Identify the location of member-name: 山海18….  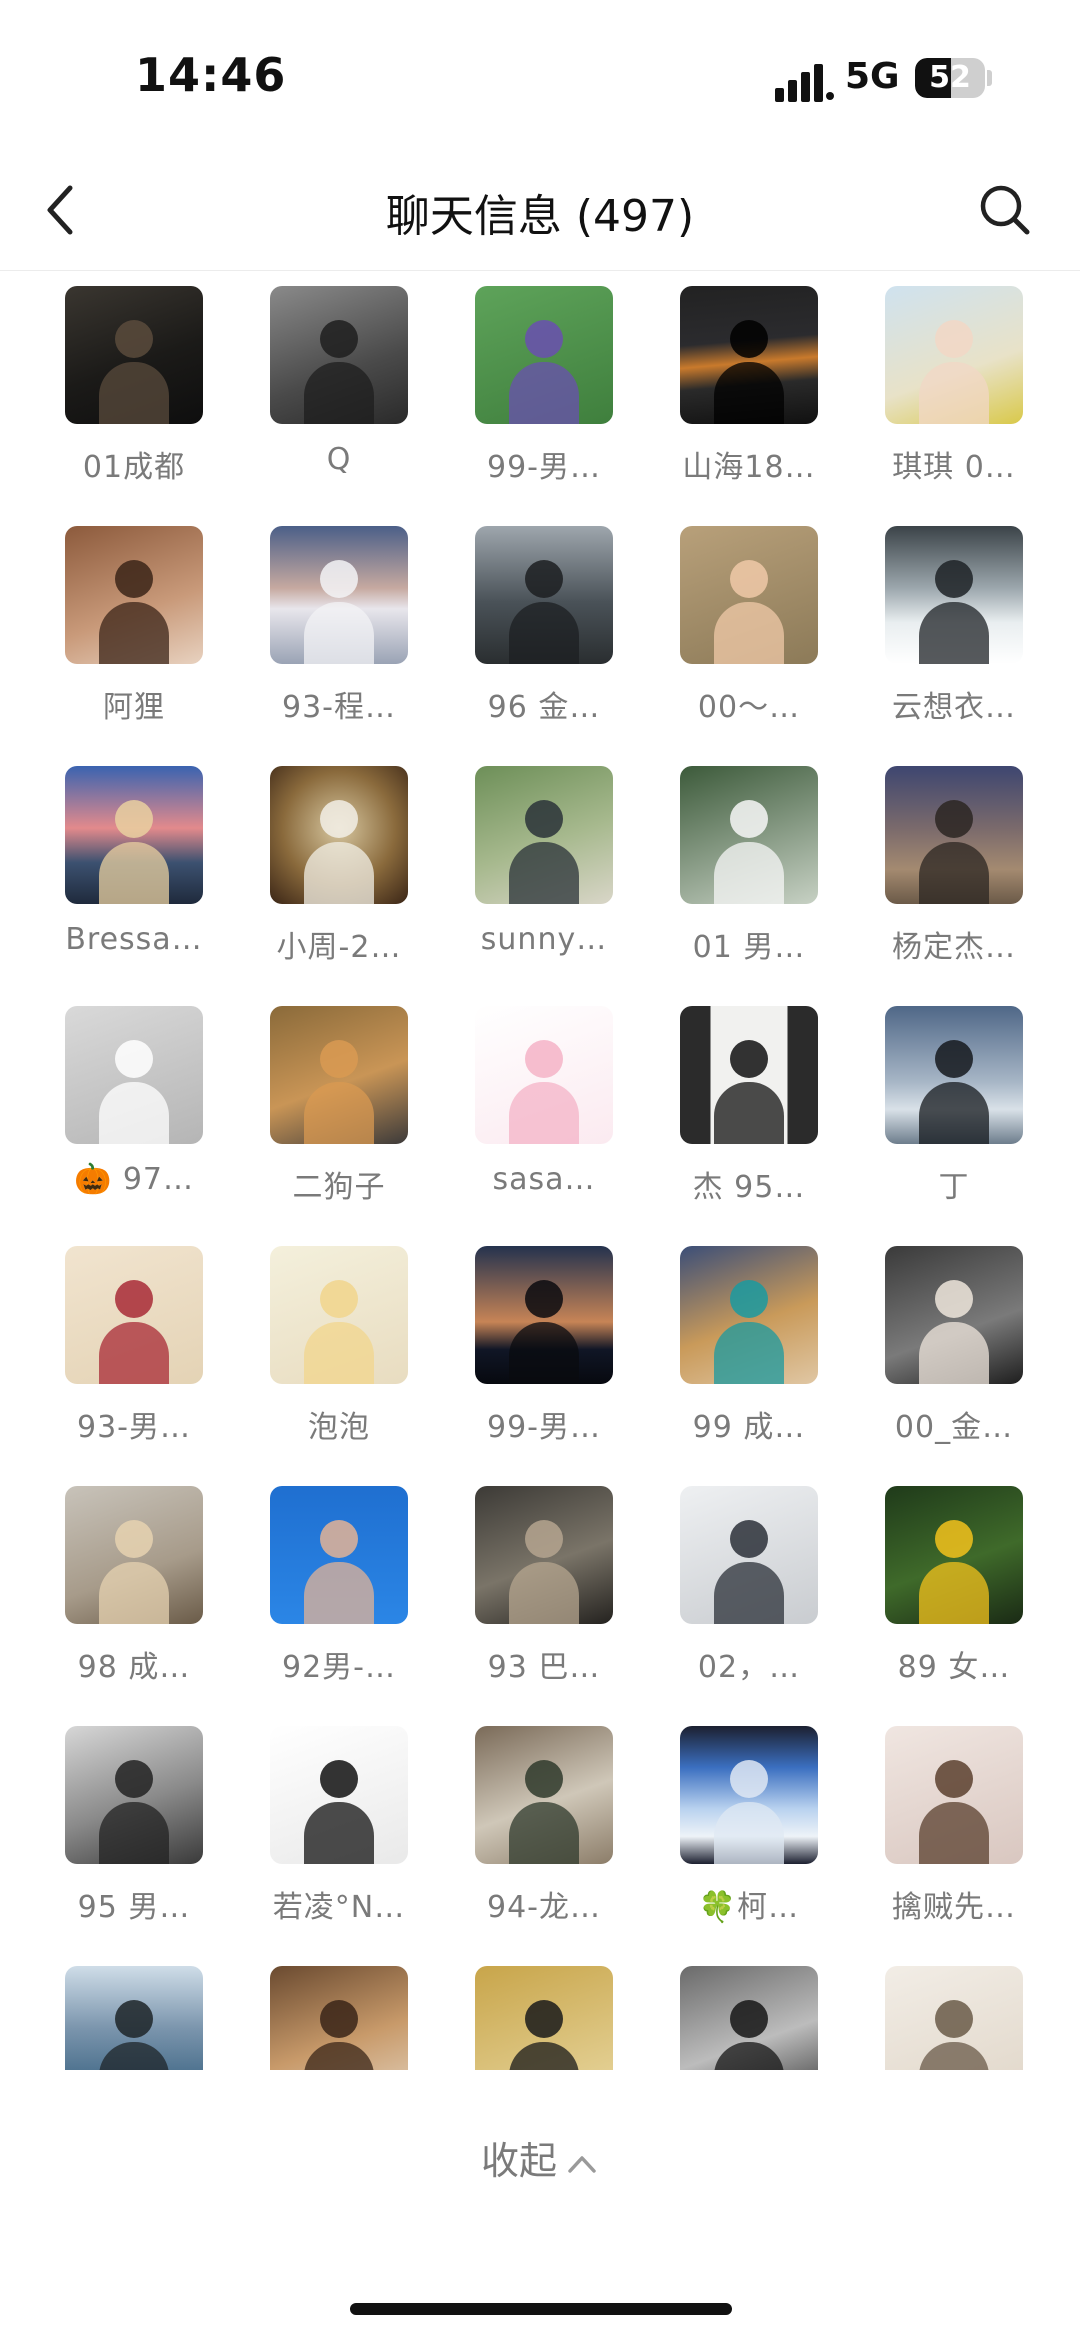
(749, 467).